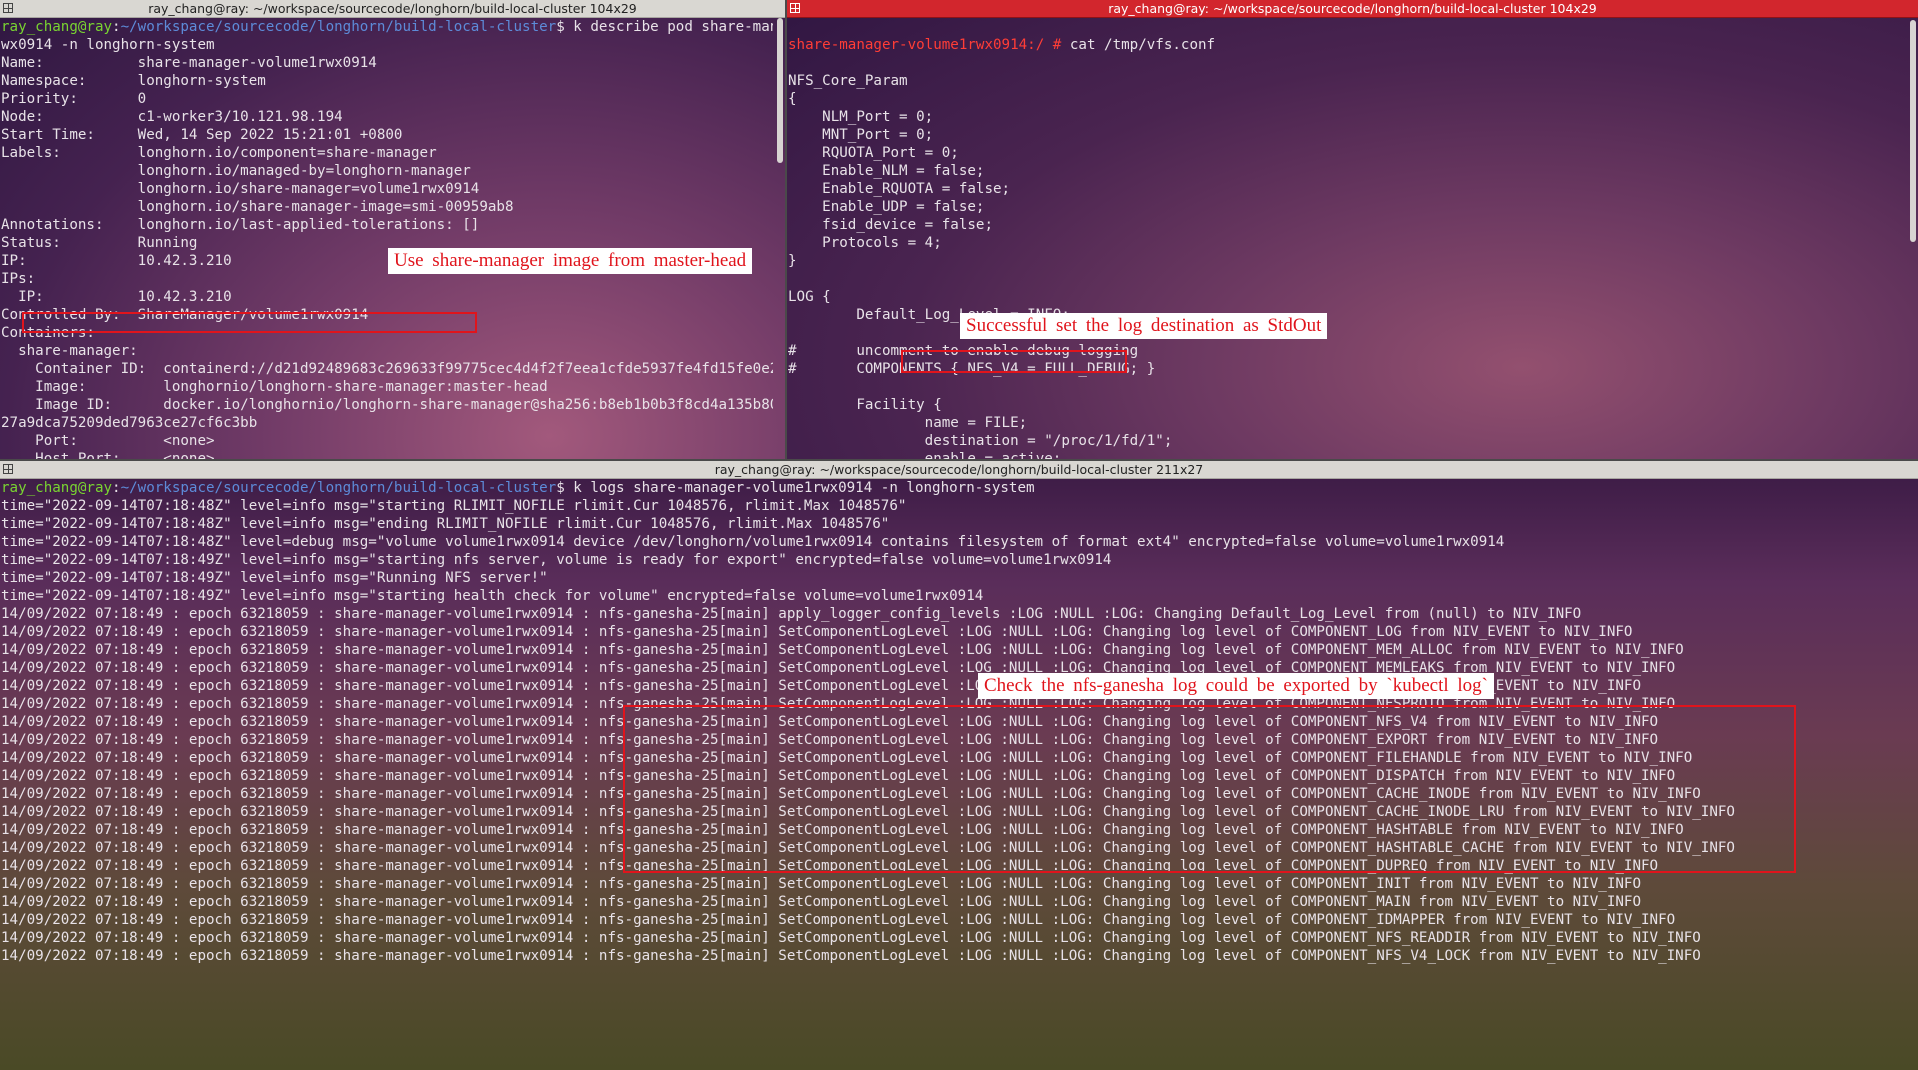 Image resolution: width=1918 pixels, height=1070 pixels. Describe the element at coordinates (925, 455) in the screenshot. I see `line-text: enable = active;` at that location.